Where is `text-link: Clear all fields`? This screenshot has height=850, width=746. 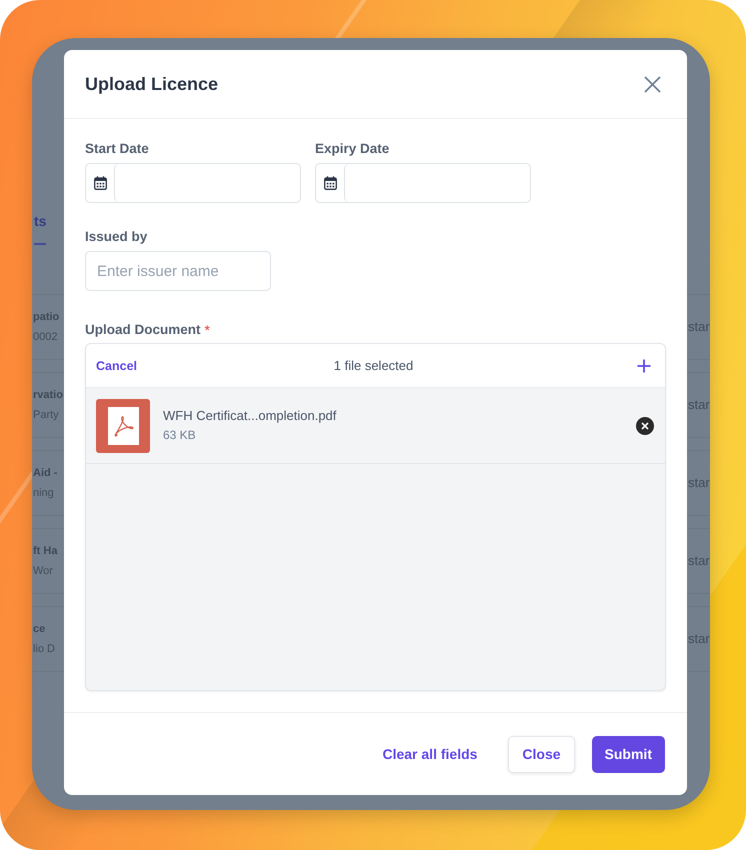
text-link: Clear all fields is located at coordinates (430, 754).